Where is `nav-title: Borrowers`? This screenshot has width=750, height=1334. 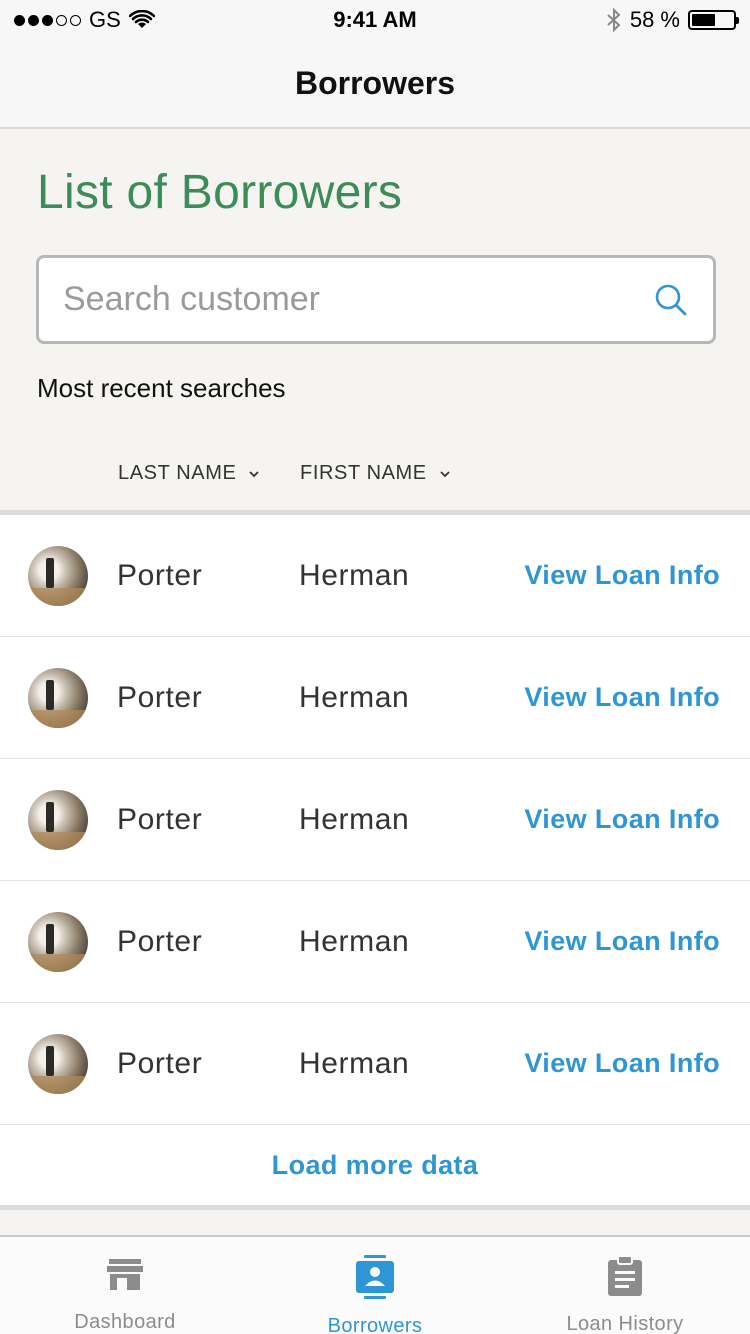 nav-title: Borrowers is located at coordinates (375, 83).